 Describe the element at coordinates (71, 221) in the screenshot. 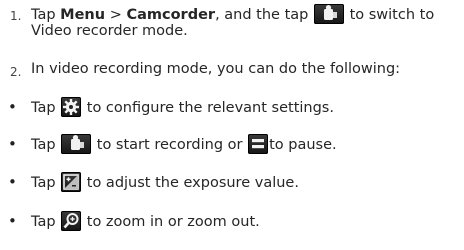

I see `zoom-icon` at that location.